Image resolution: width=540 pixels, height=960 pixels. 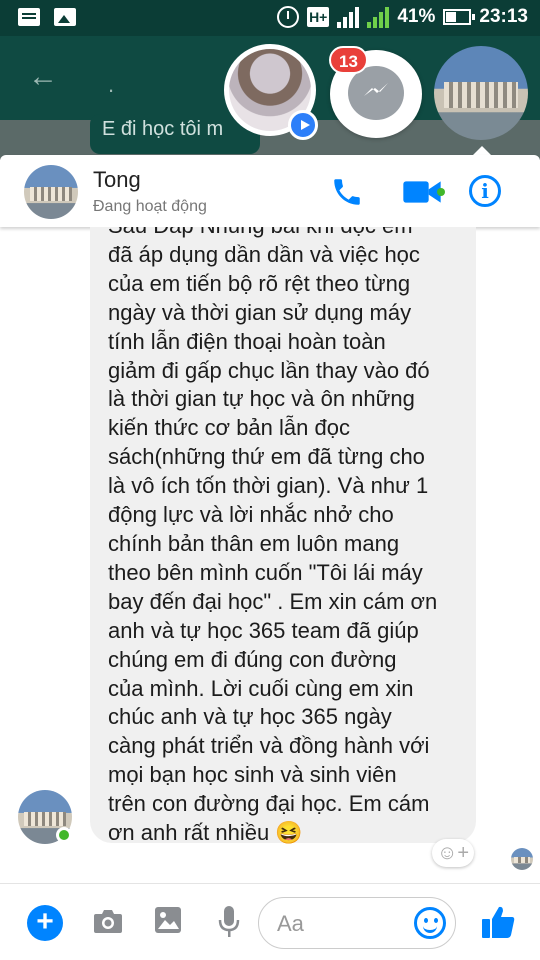 I want to click on message-input-placeholder: Aa, so click(x=290, y=923).